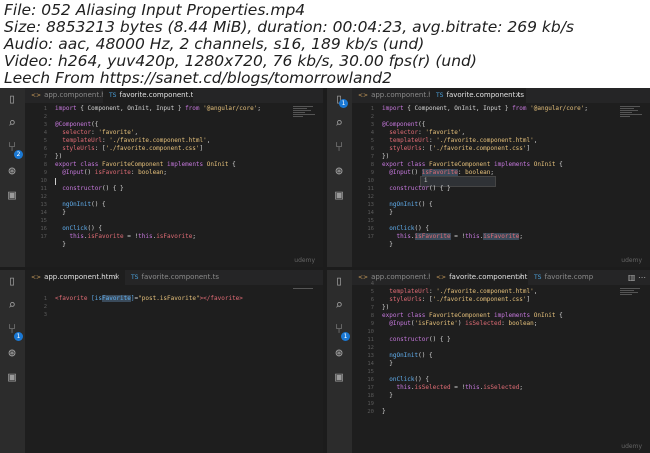 The width and height of the screenshot is (650, 453). What do you see at coordinates (459, 387) in the screenshot?
I see `code-line: this.isSelected = !this.isSelected;` at bounding box center [459, 387].